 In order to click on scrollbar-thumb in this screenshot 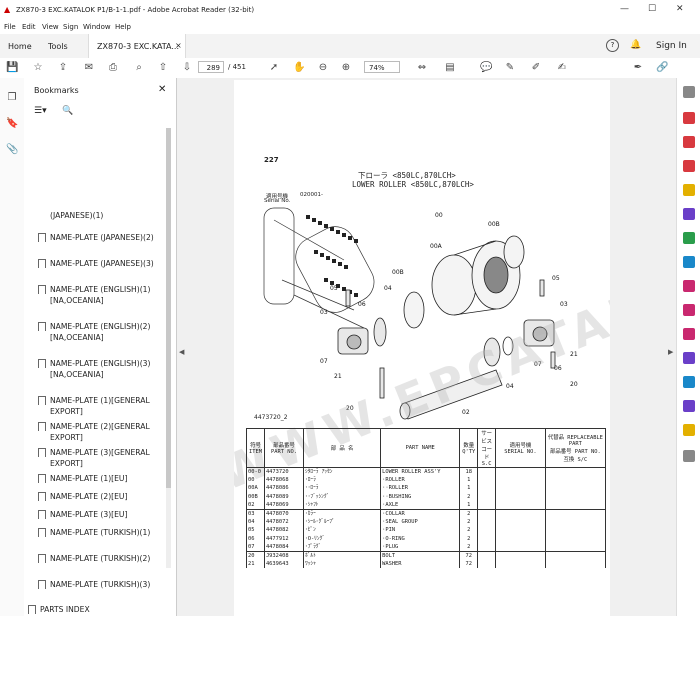, I will do `click(168, 308)`.